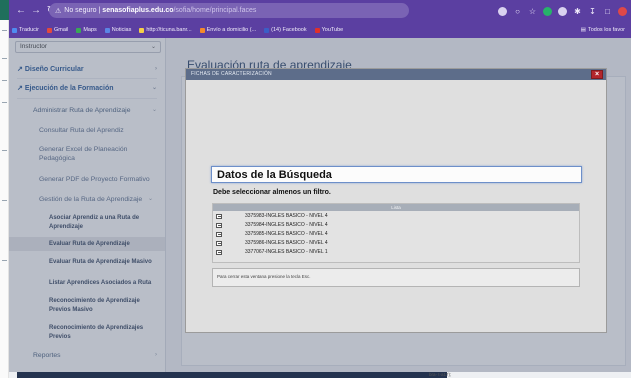 This screenshot has height=378, width=631. What do you see at coordinates (272, 192) in the screenshot?
I see `filter-message: Debe seleccionar almenos un filtro.` at bounding box center [272, 192].